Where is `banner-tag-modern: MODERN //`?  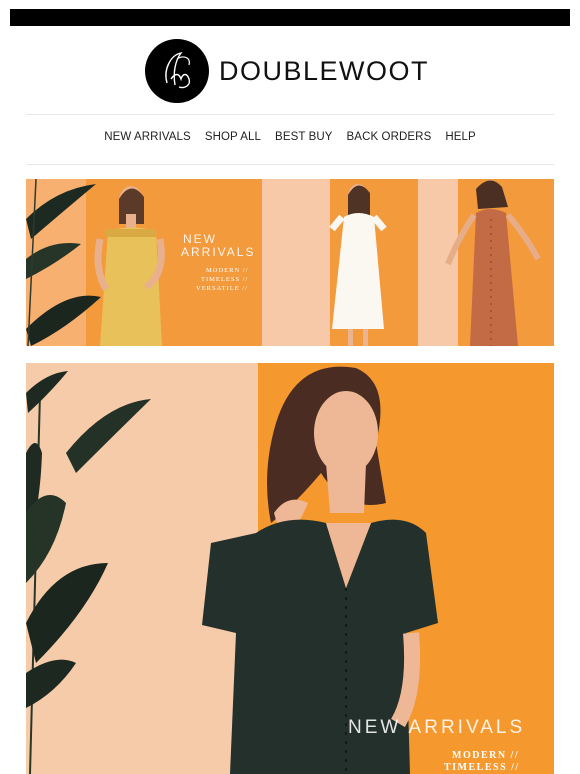
banner-tag-modern: MODERN // is located at coordinates (227, 270).